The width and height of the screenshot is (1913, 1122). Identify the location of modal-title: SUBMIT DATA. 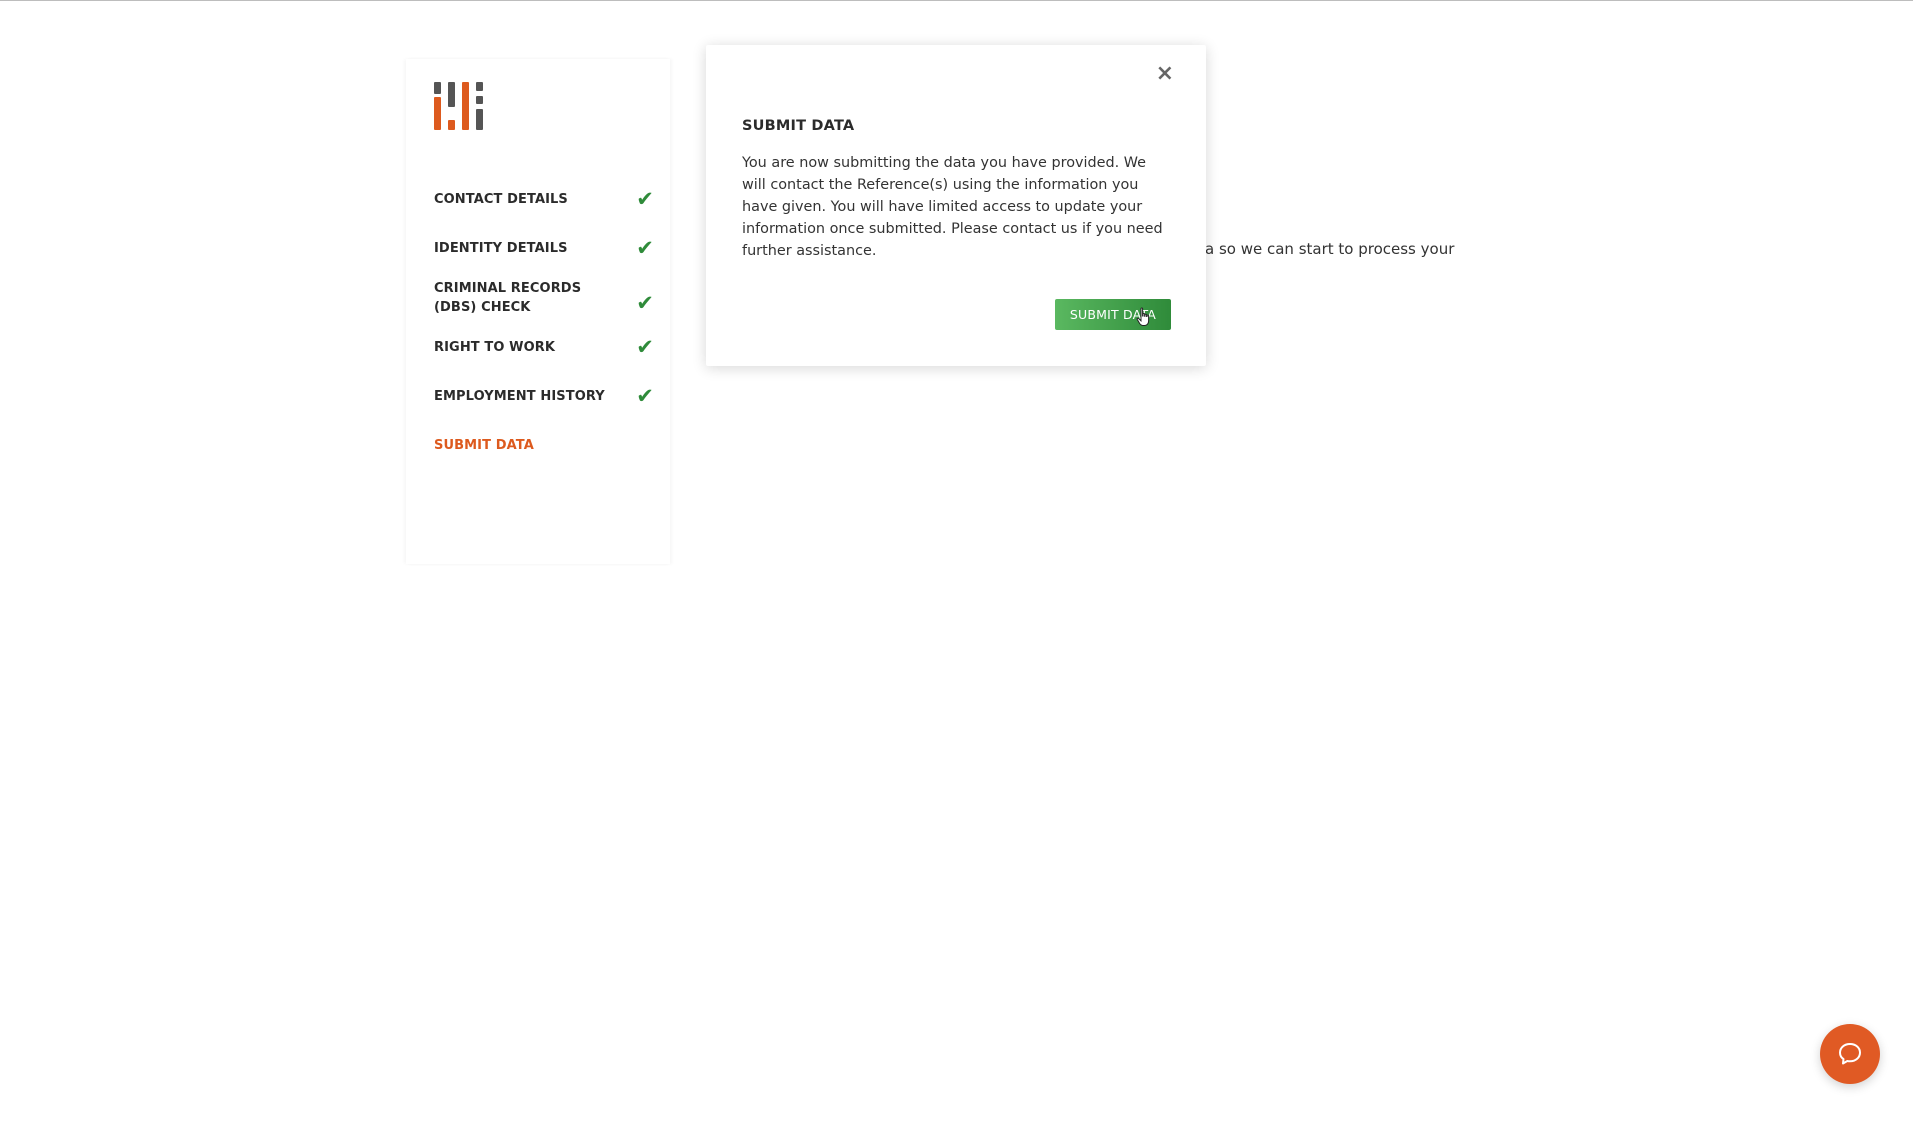
(798, 126).